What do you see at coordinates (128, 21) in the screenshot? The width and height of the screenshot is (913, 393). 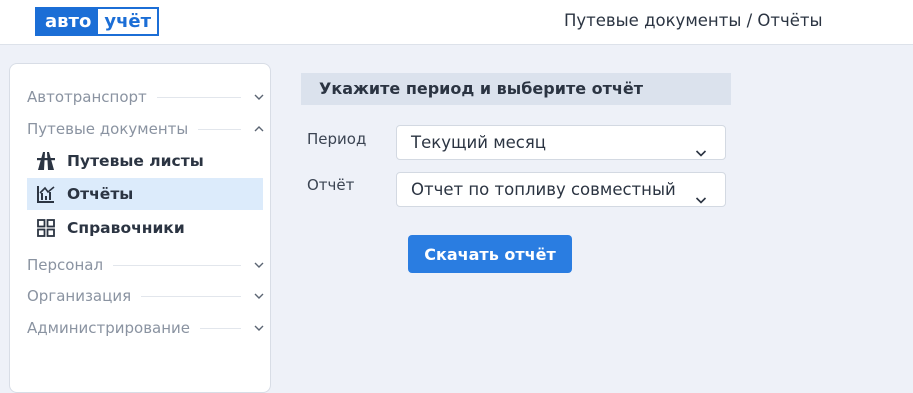 I see `logo-part-2: учёт` at bounding box center [128, 21].